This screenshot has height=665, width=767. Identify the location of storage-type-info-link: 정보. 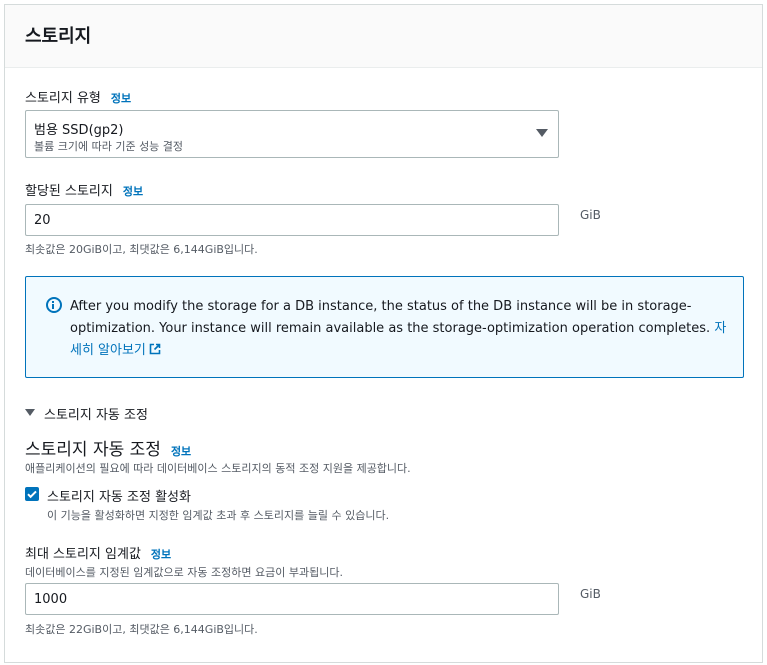
(121, 98).